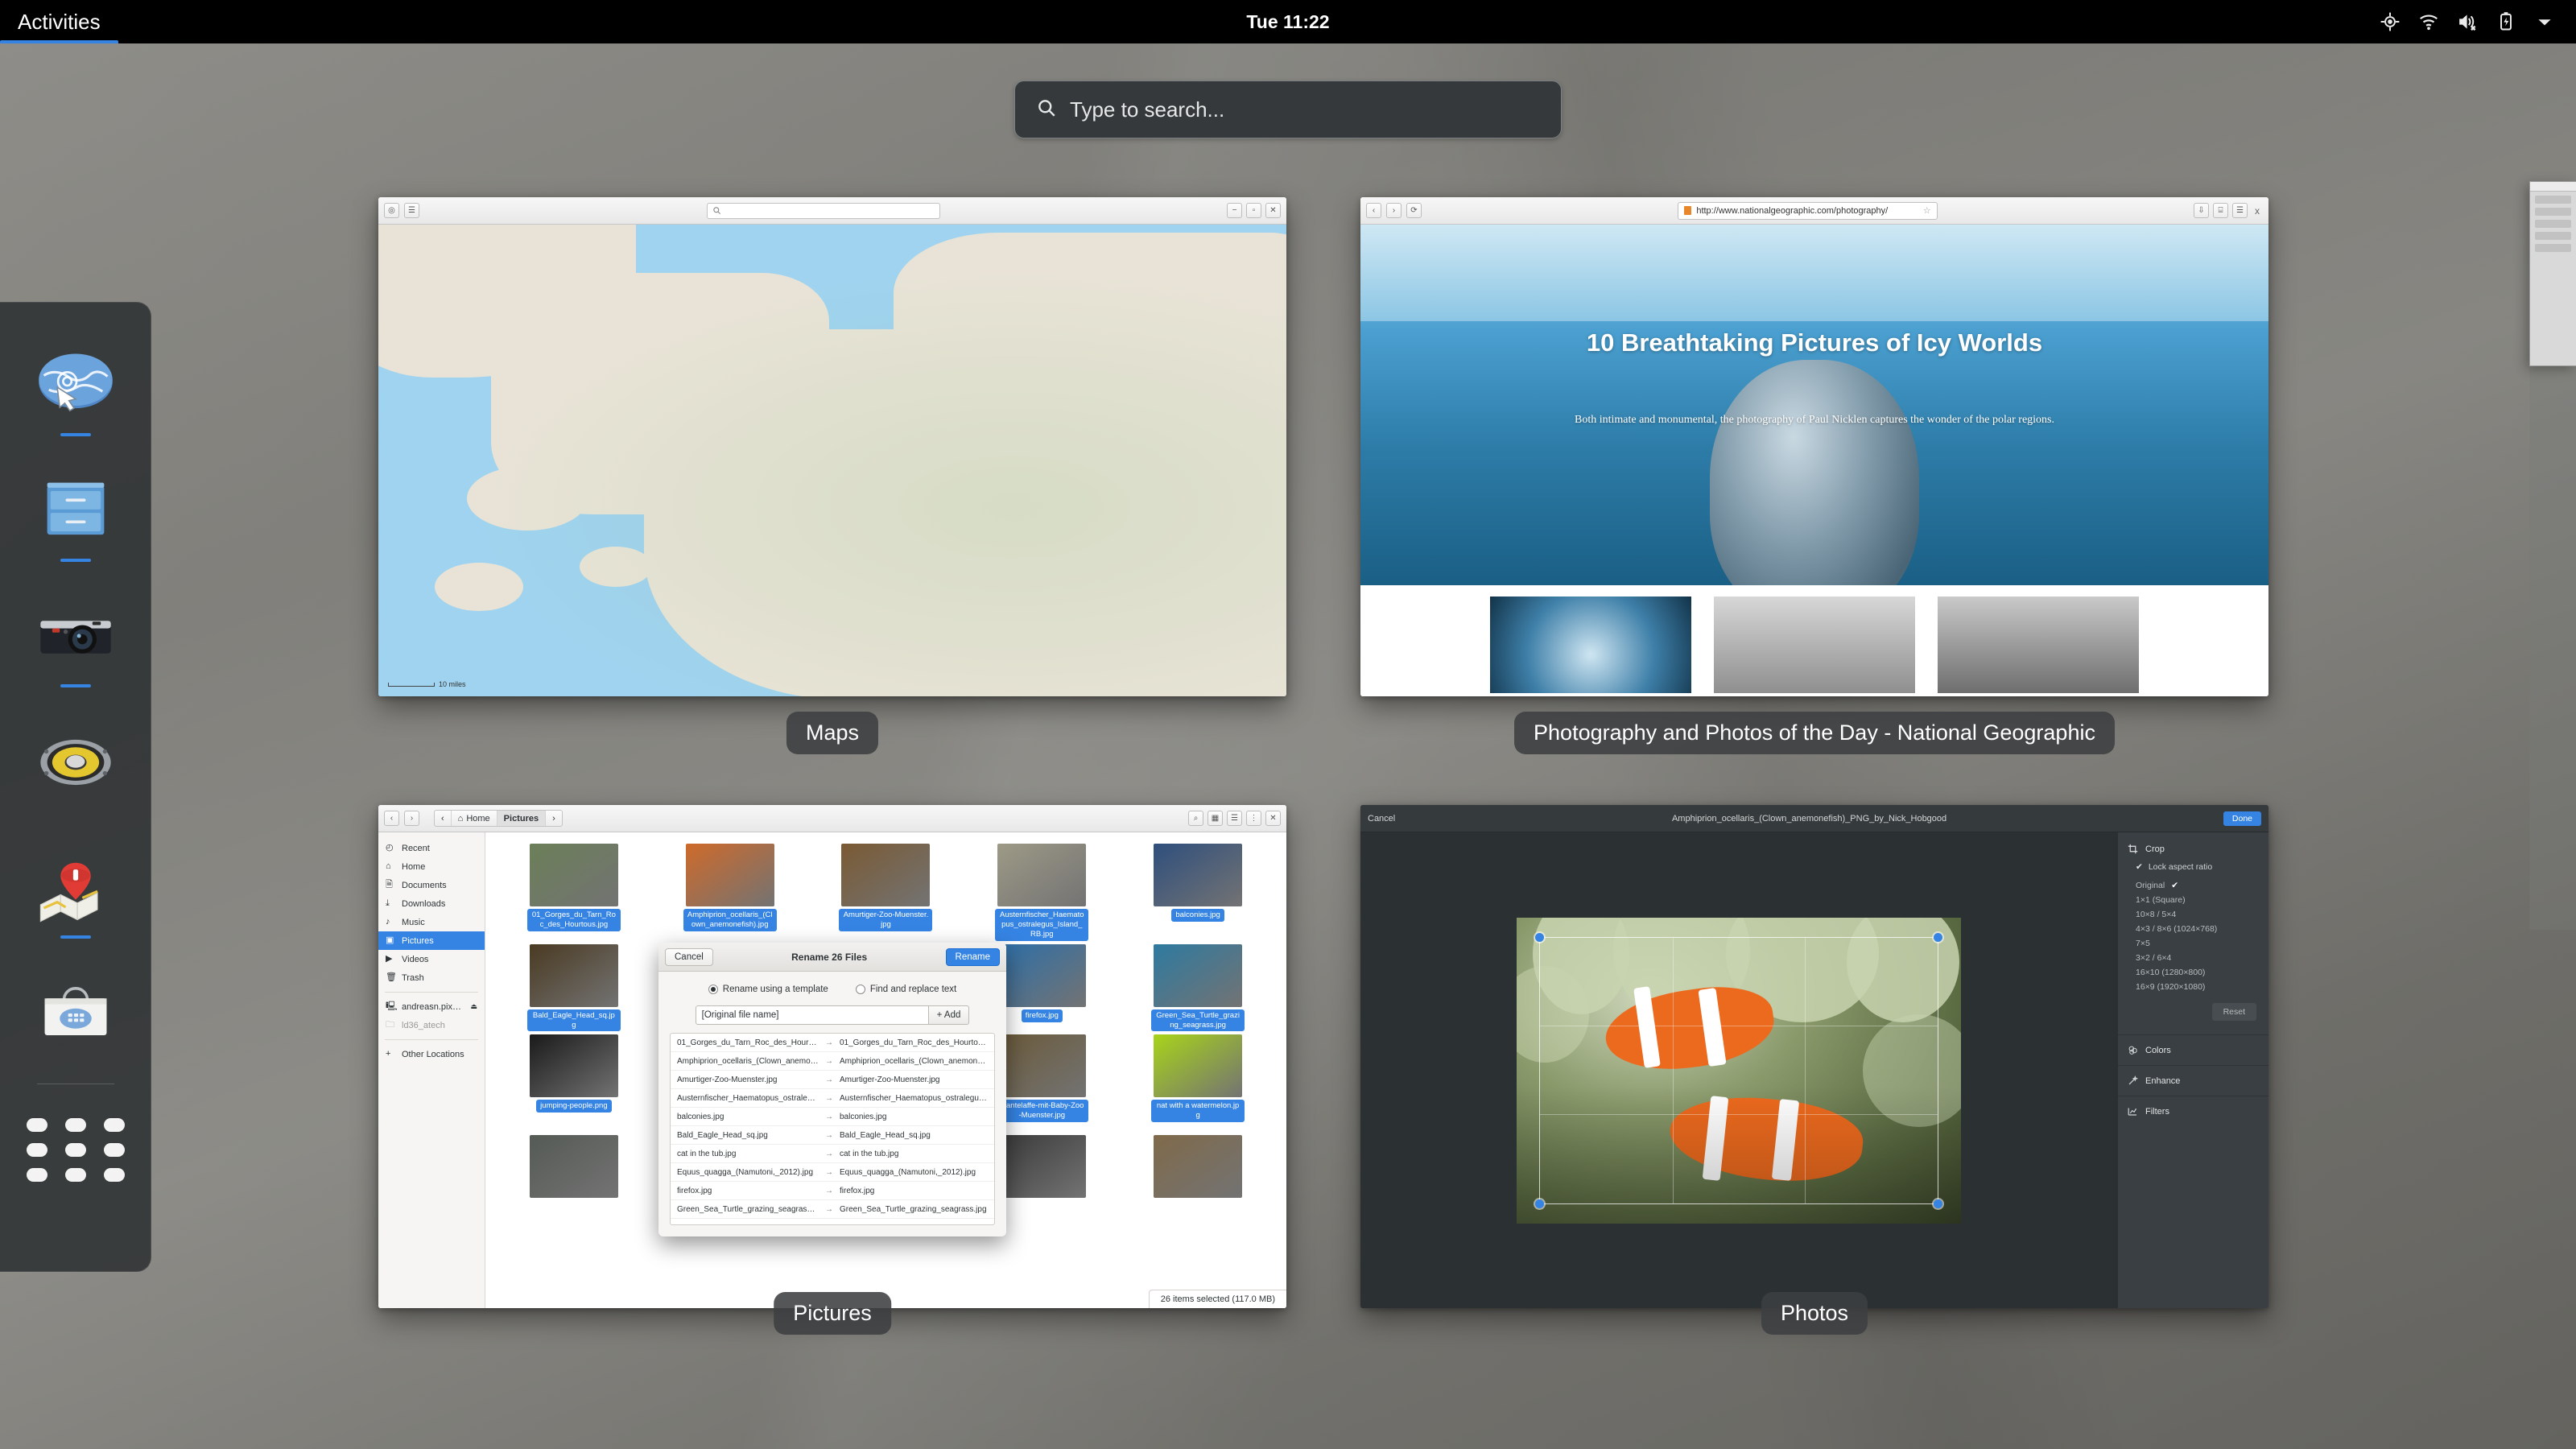  Describe the element at coordinates (1198, 892) in the screenshot. I see `file-item: balconies.jpg` at that location.